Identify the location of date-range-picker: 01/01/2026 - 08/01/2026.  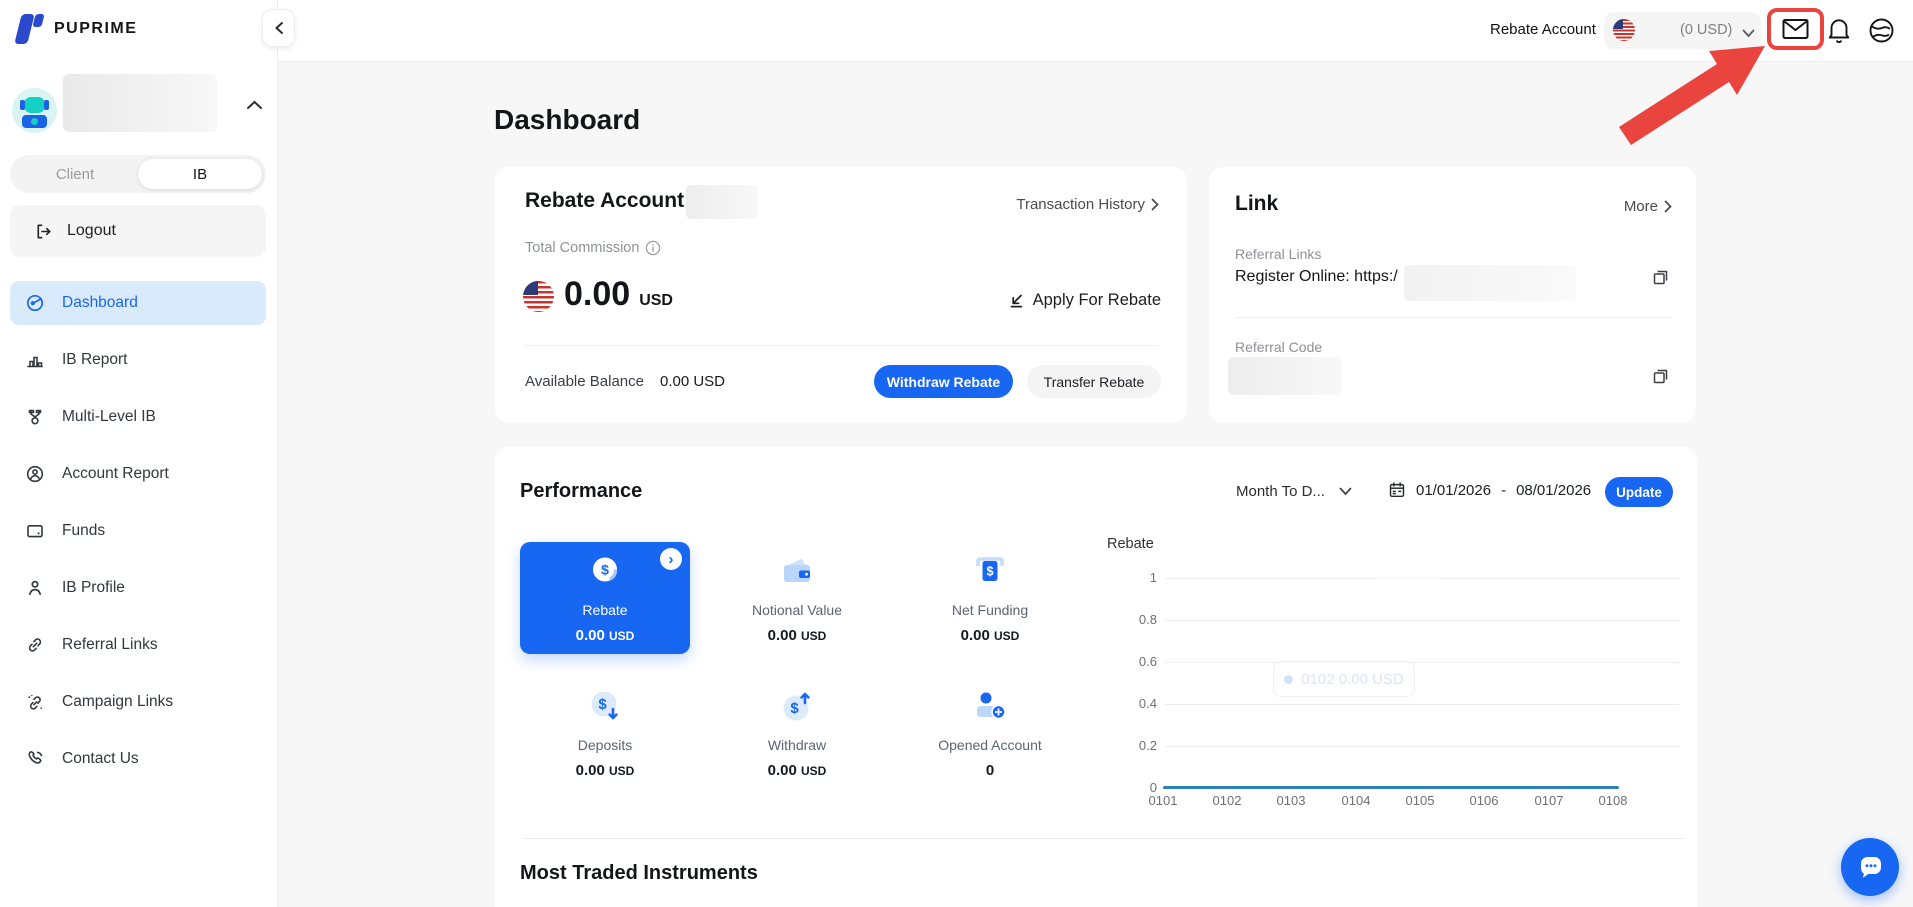
(1489, 490).